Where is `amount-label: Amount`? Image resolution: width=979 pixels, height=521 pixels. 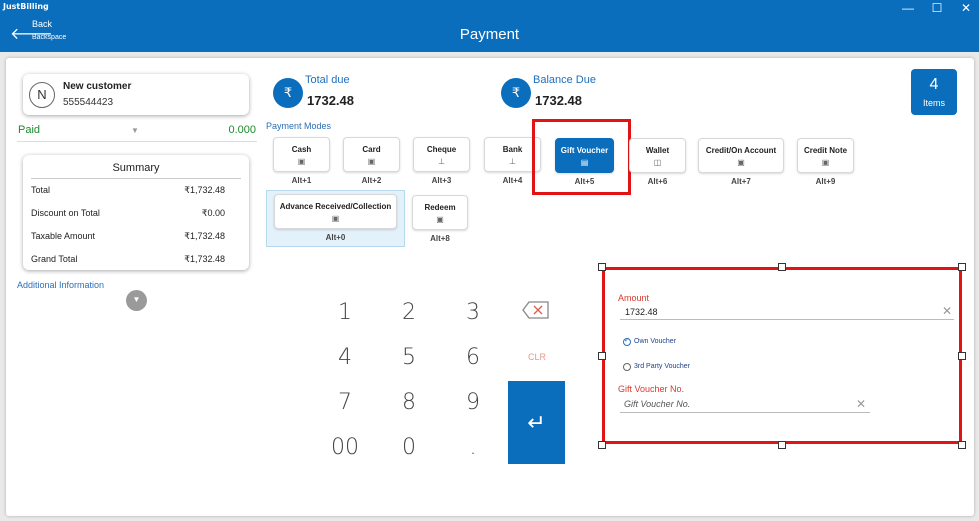
amount-label: Amount is located at coordinates (634, 298).